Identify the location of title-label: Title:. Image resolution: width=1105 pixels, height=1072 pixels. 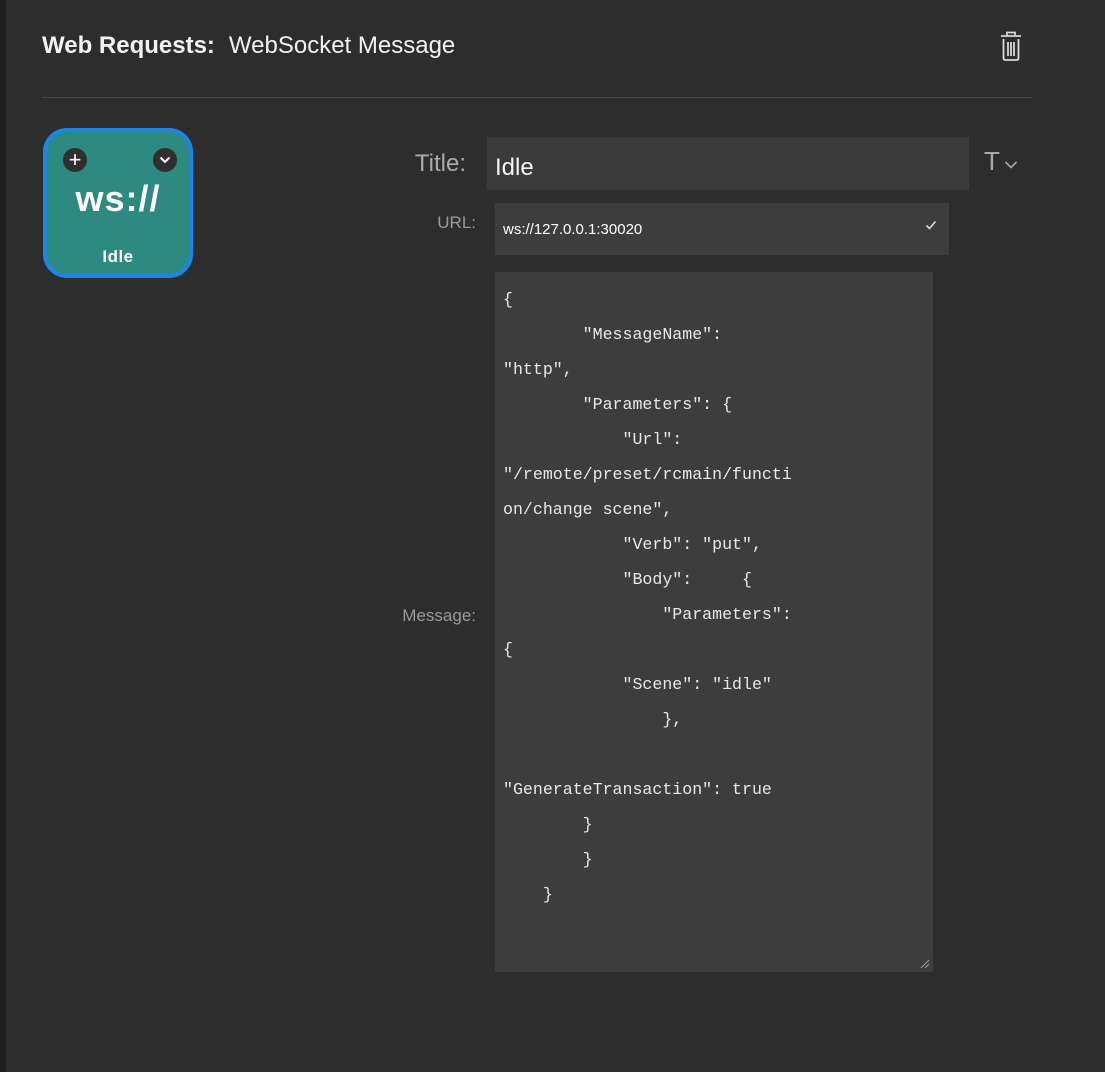
(440, 163).